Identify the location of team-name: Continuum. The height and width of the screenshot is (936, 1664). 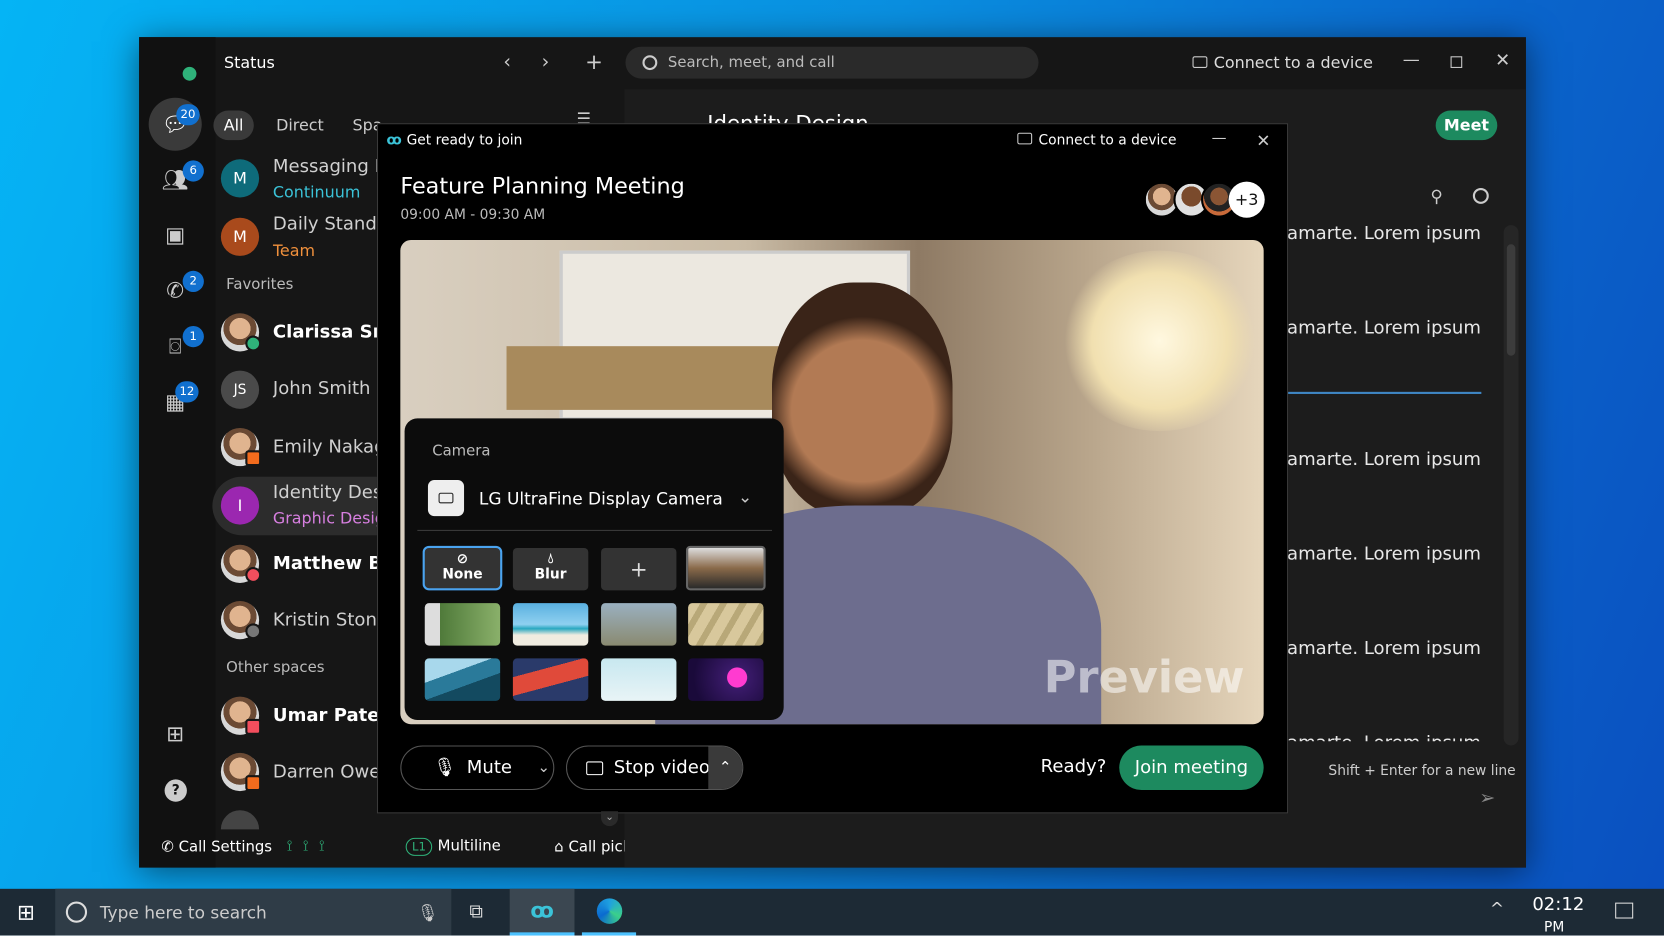
(316, 192).